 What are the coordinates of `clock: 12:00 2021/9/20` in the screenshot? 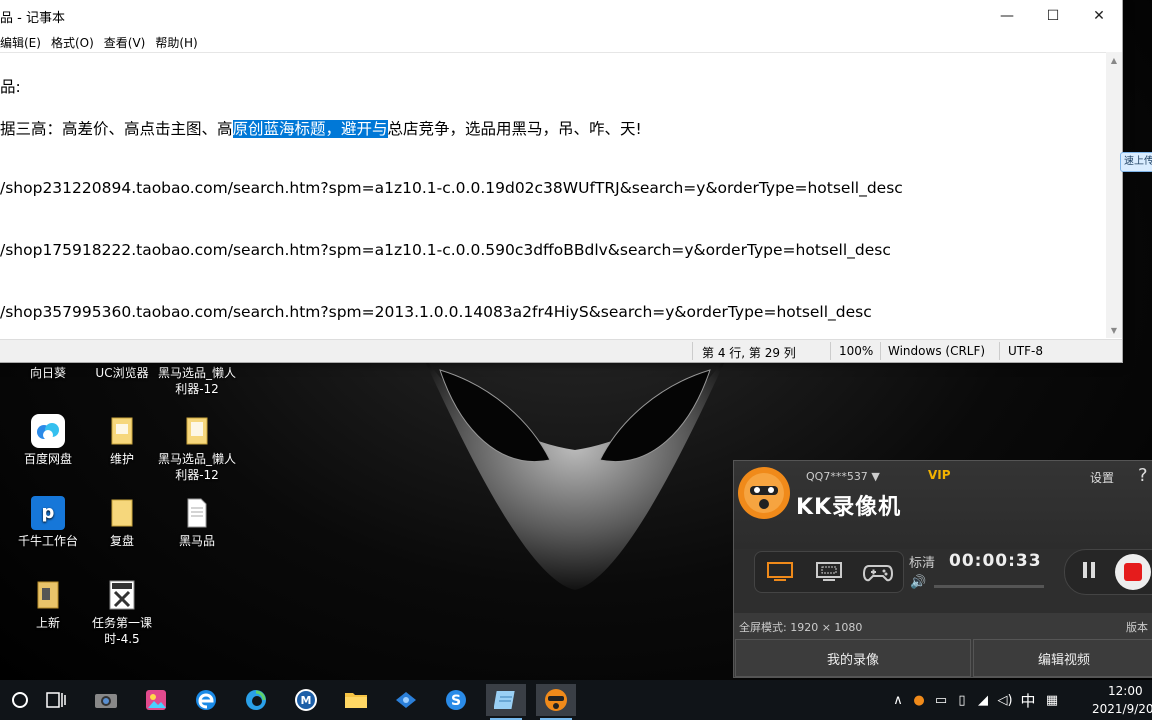 It's located at (1122, 700).